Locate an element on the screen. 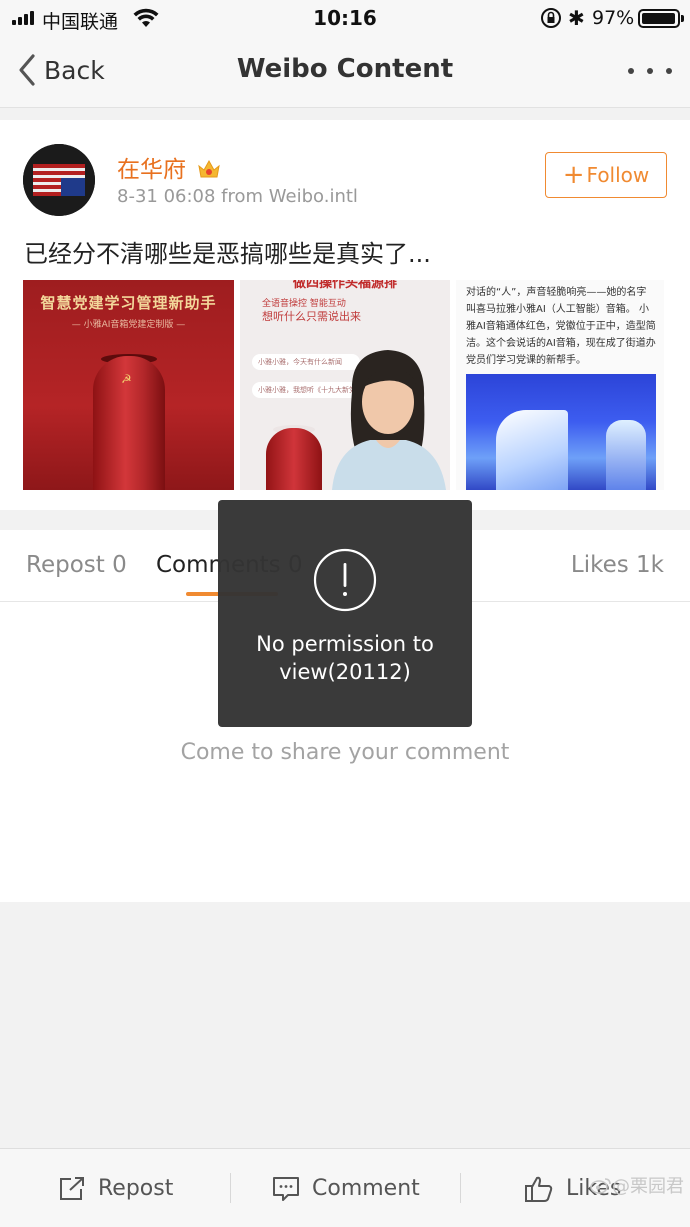 This screenshot has width=690, height=1227. flag-avatar-image is located at coordinates (59, 180).